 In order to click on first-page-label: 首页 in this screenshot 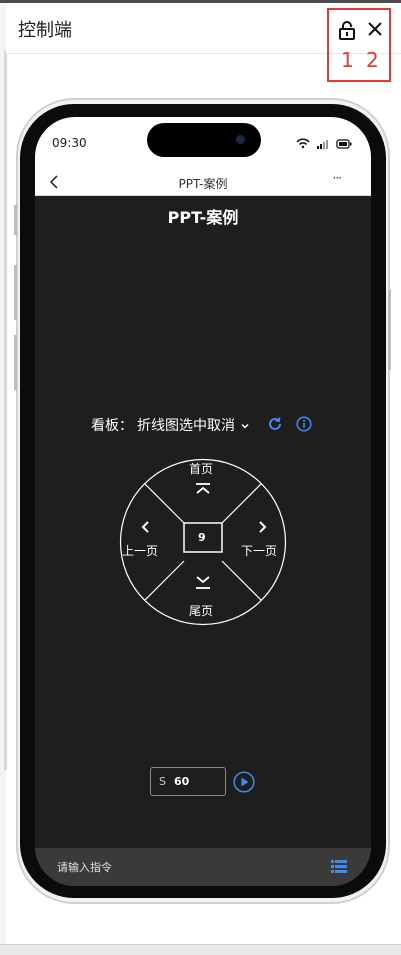, I will do `click(201, 469)`.